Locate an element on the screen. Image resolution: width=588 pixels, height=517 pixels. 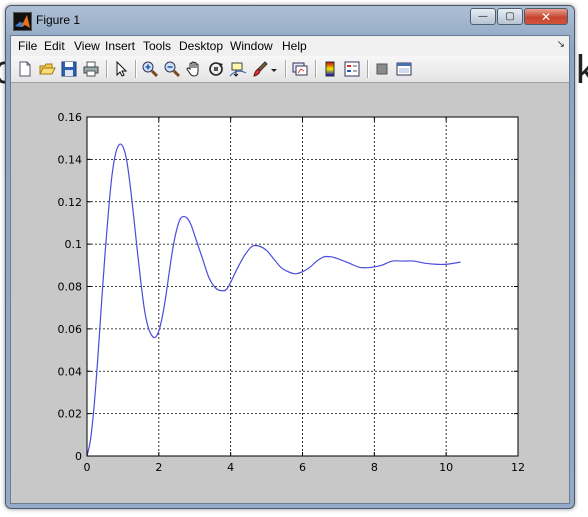
y-tick-label: 0.02 is located at coordinates (70, 414).